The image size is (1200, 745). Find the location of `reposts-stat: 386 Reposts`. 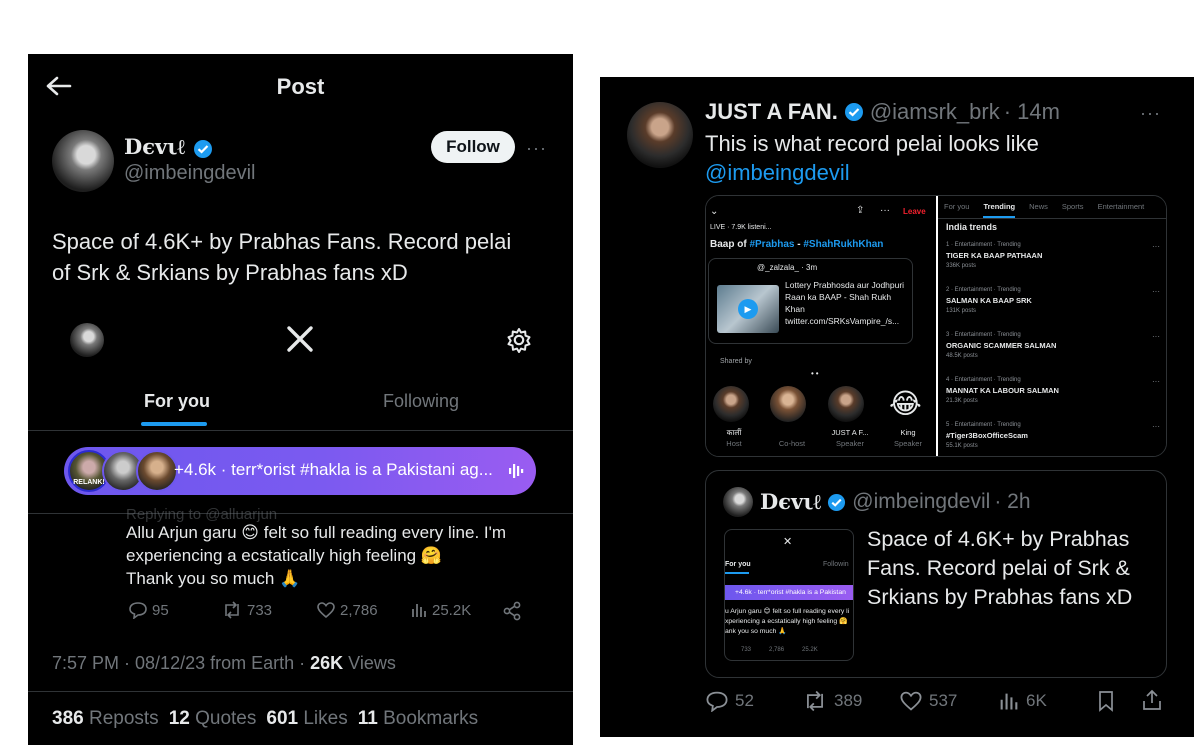

reposts-stat: 386 Reposts is located at coordinates (105, 719).